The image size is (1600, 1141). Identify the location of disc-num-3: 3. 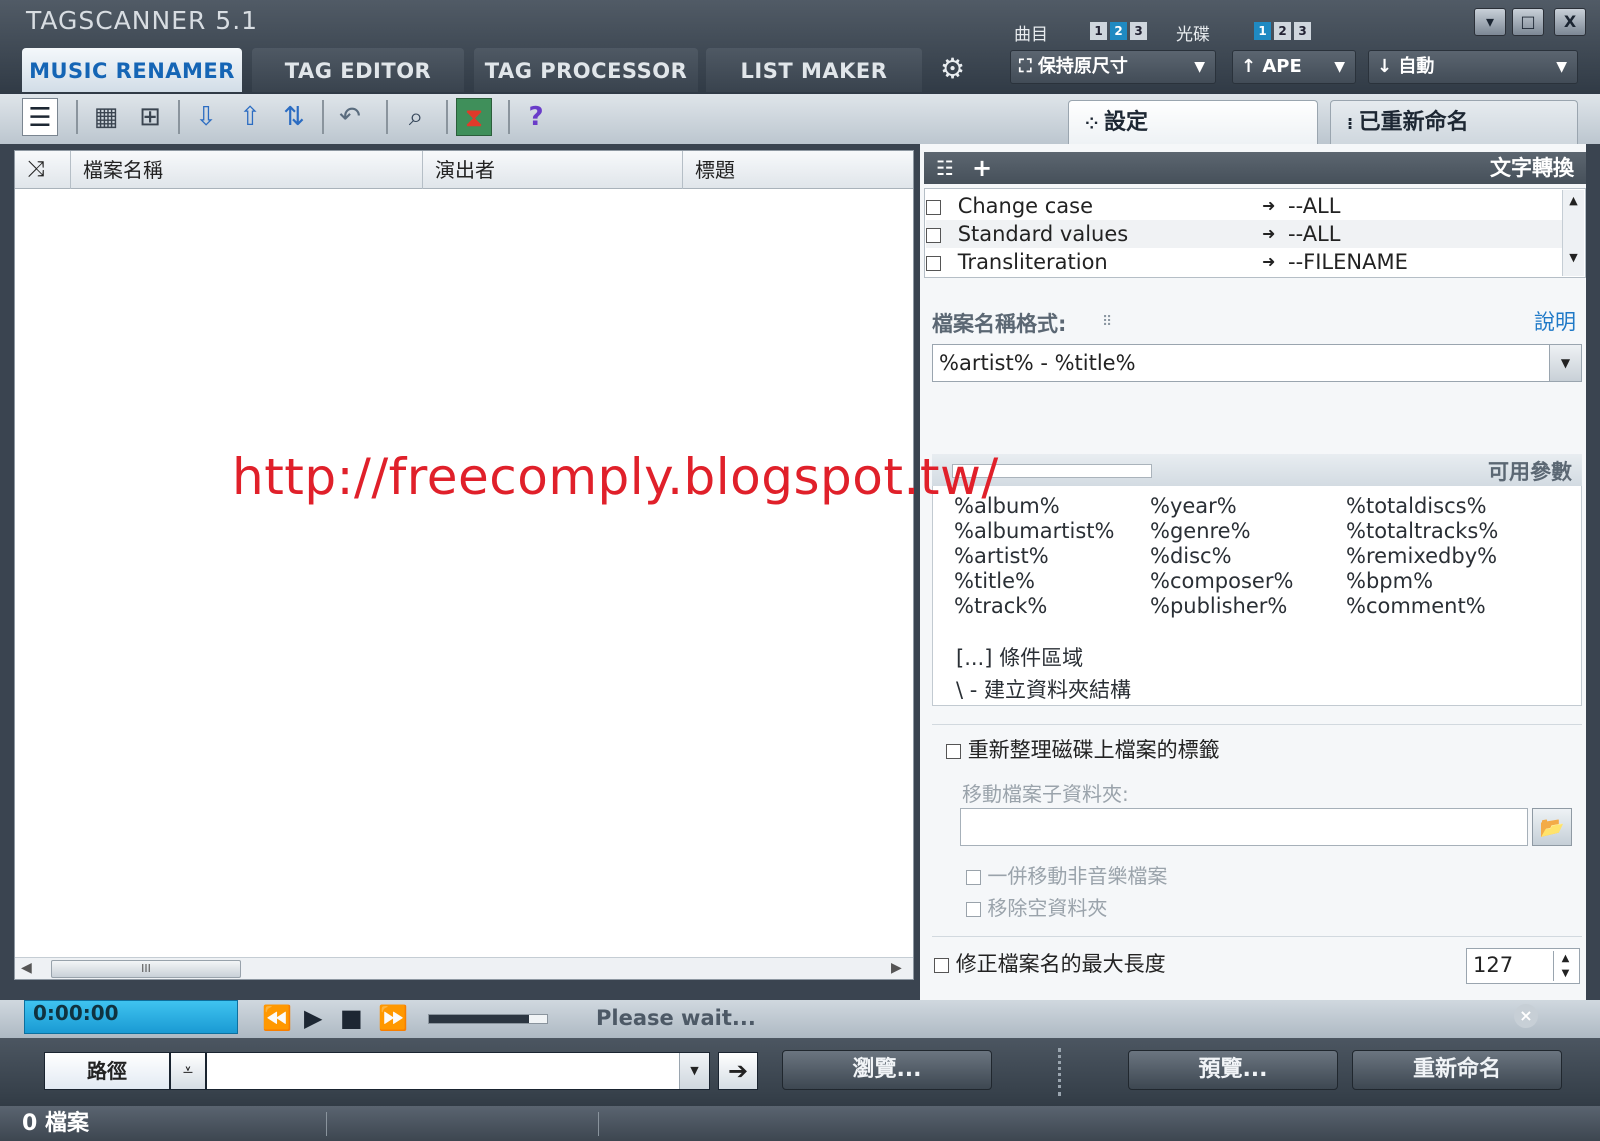
(1302, 31).